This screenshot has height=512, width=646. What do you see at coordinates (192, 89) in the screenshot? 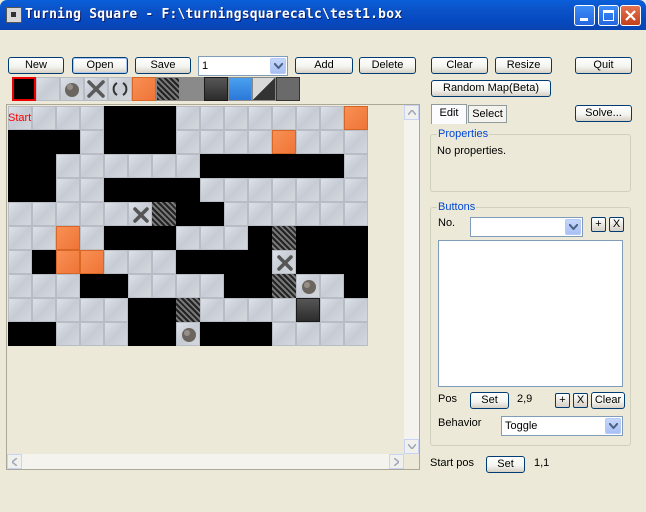
I see `gray-tile-icon` at bounding box center [192, 89].